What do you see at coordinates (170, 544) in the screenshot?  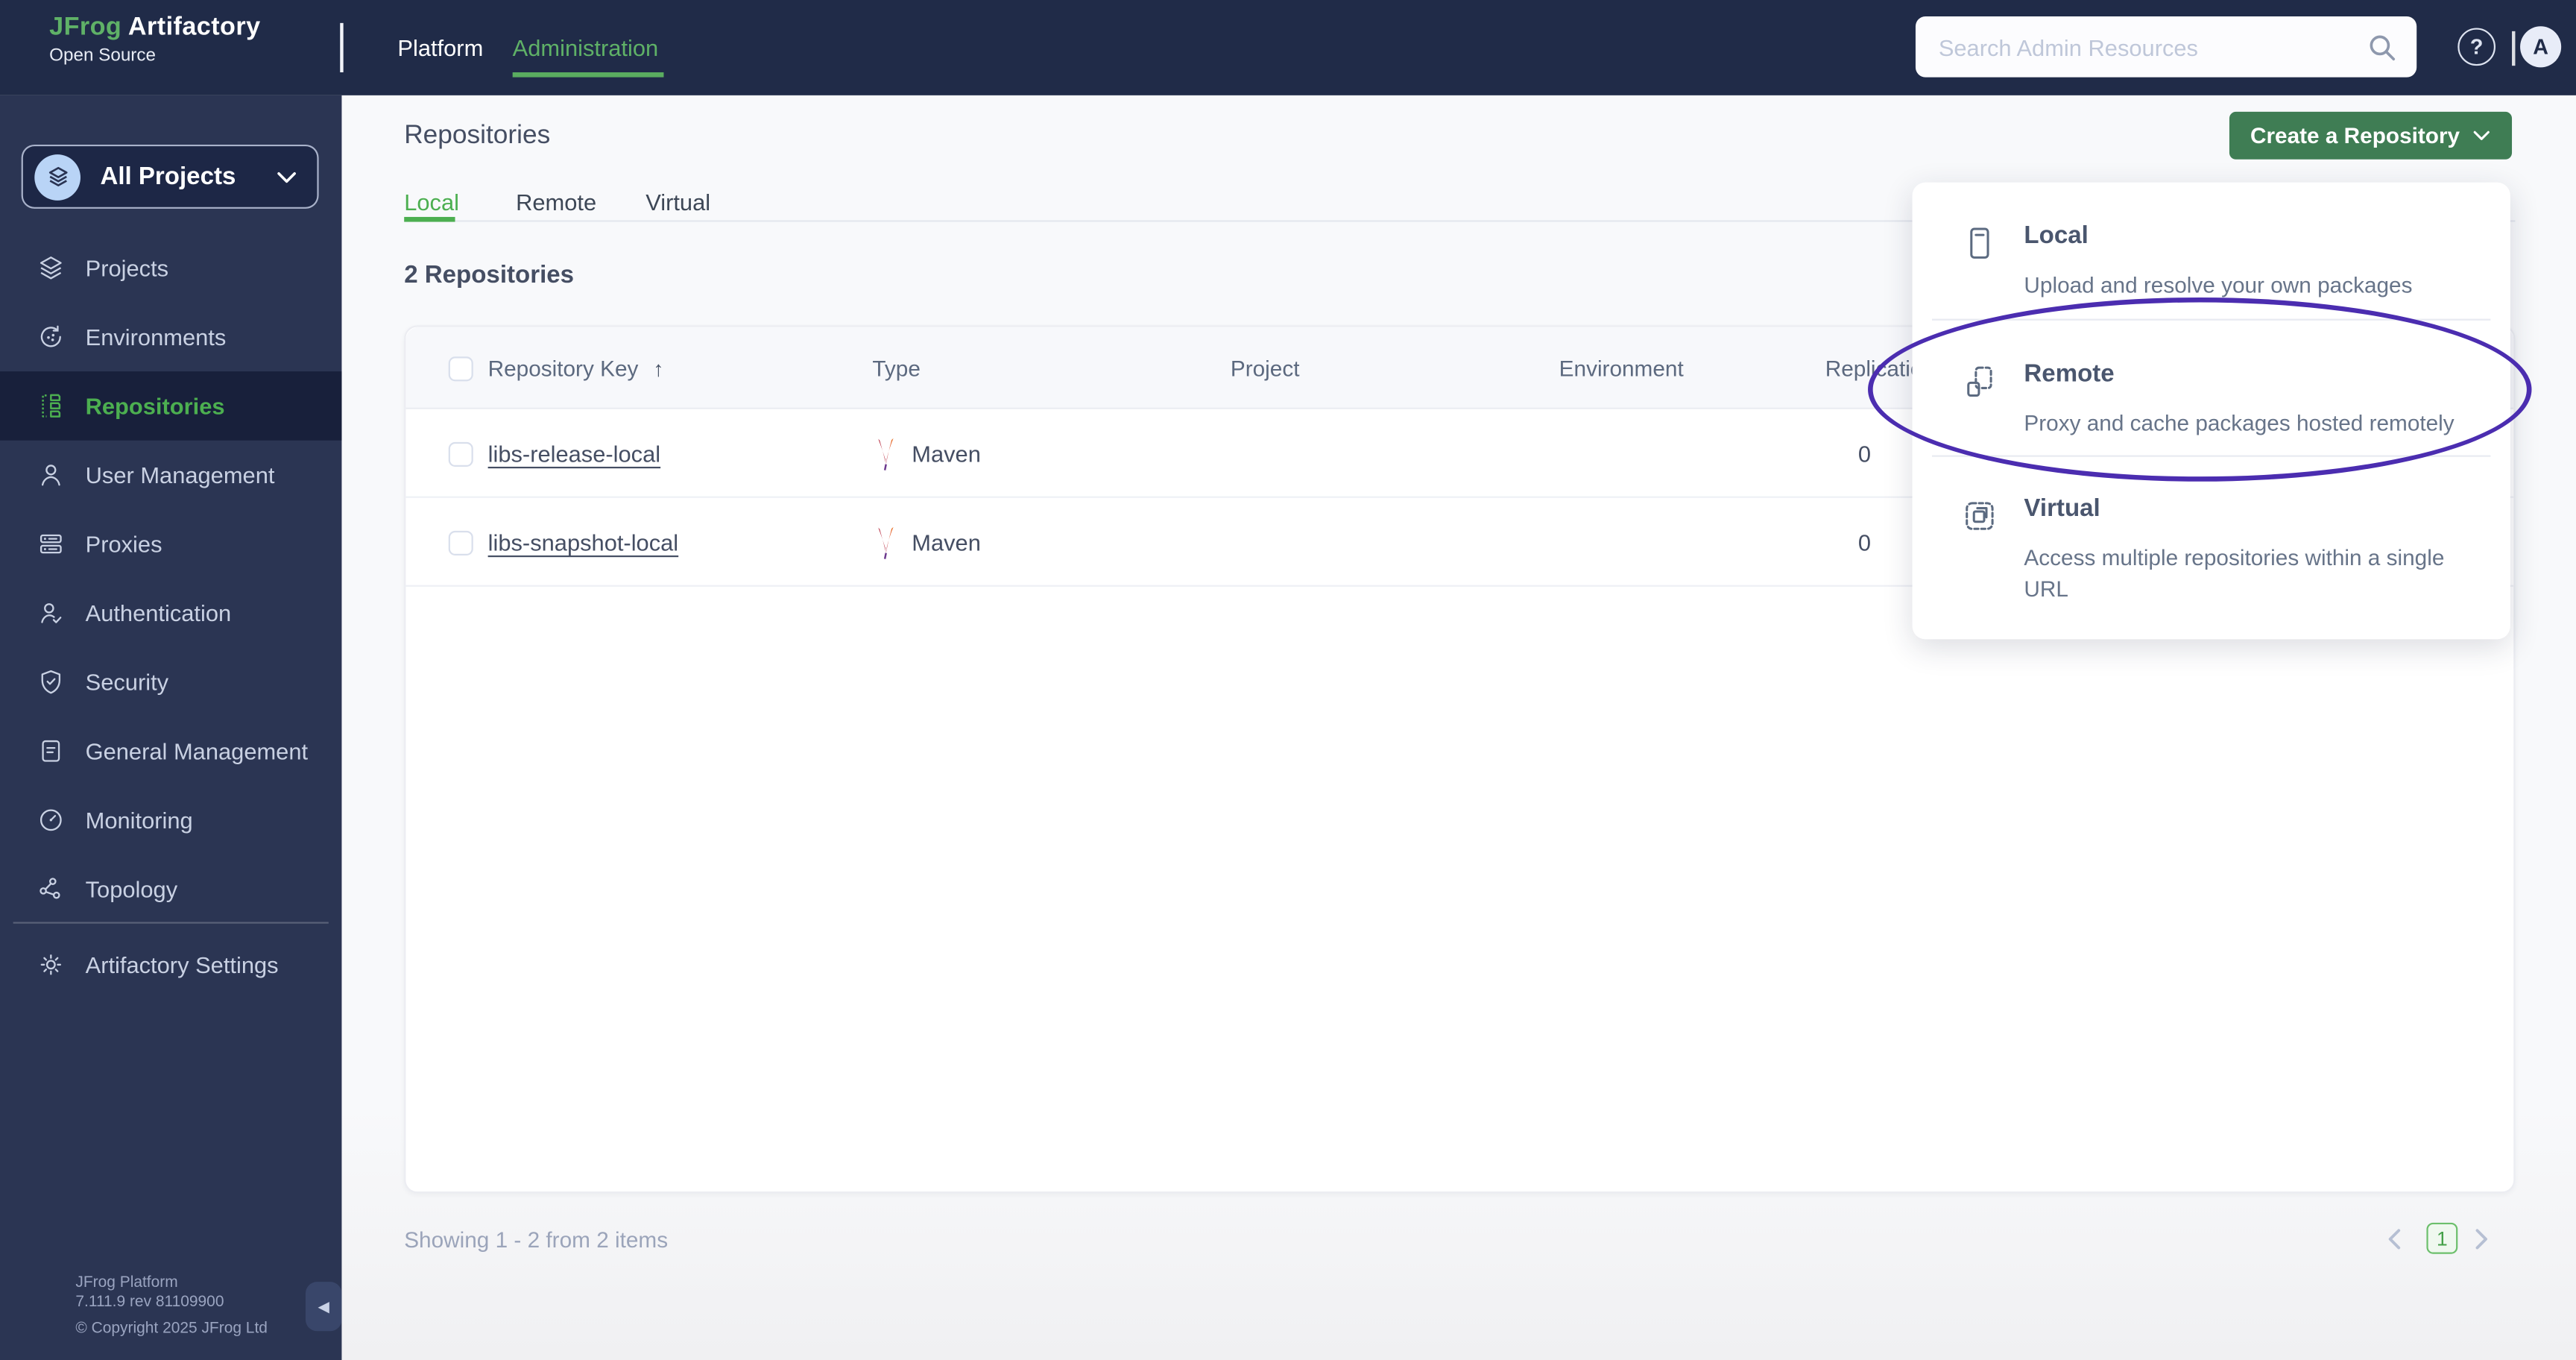 I see `sidebar-item-proxies: Proxies` at bounding box center [170, 544].